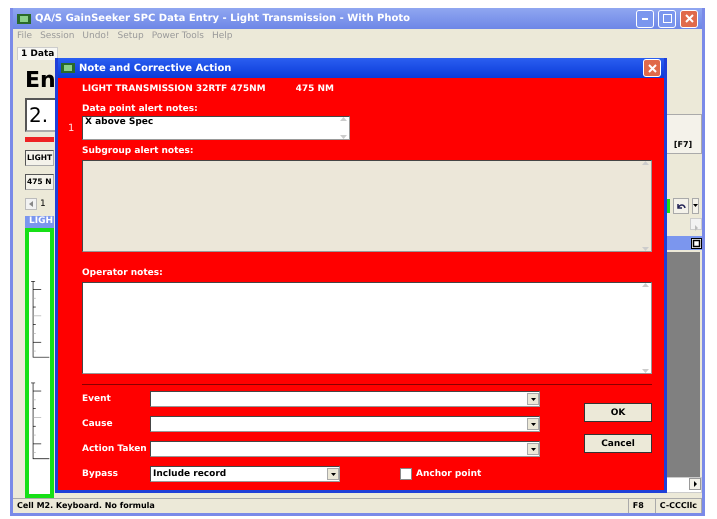 The height and width of the screenshot is (519, 717). Describe the element at coordinates (189, 474) in the screenshot. I see `dropdown-value: Include record` at that location.